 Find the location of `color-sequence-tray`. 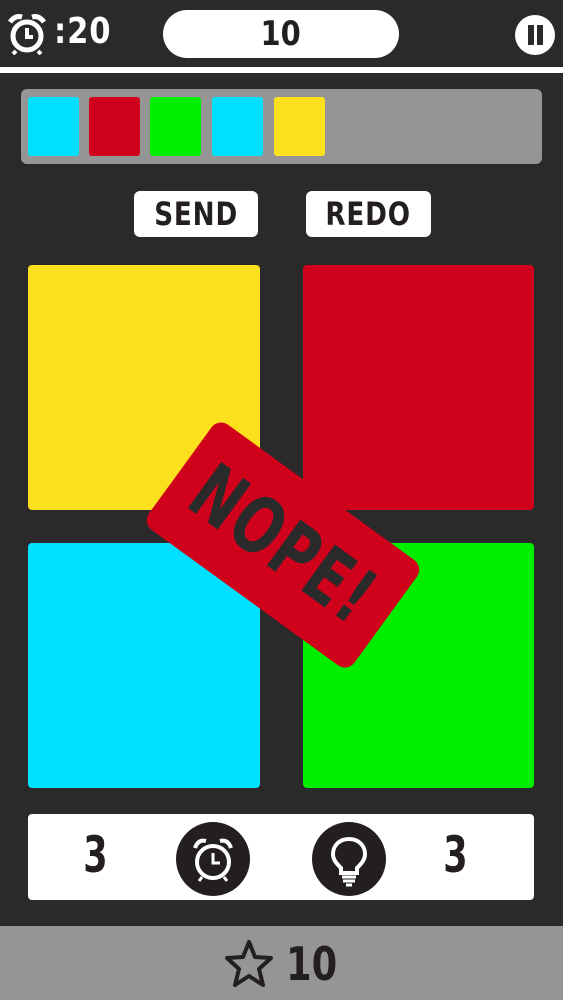

color-sequence-tray is located at coordinates (281, 126).